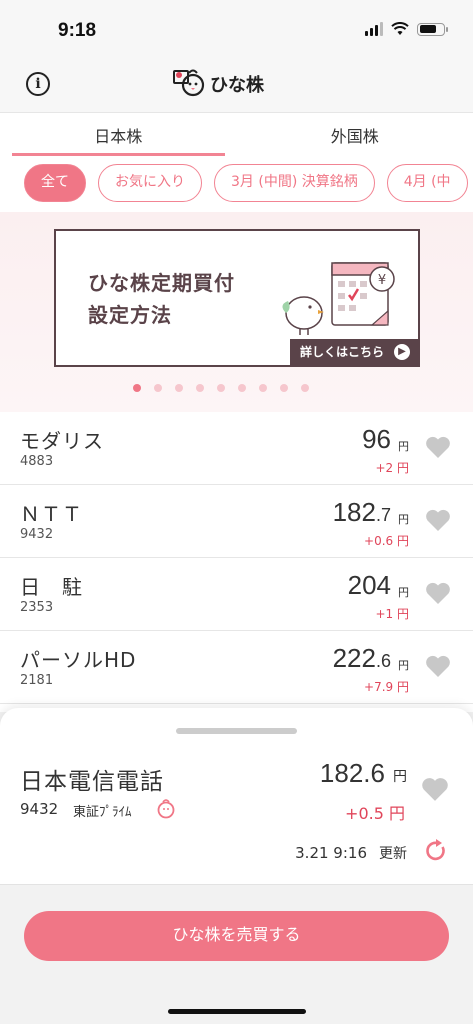  I want to click on filter-chip-april-earnings: 4月 (中, so click(427, 183).